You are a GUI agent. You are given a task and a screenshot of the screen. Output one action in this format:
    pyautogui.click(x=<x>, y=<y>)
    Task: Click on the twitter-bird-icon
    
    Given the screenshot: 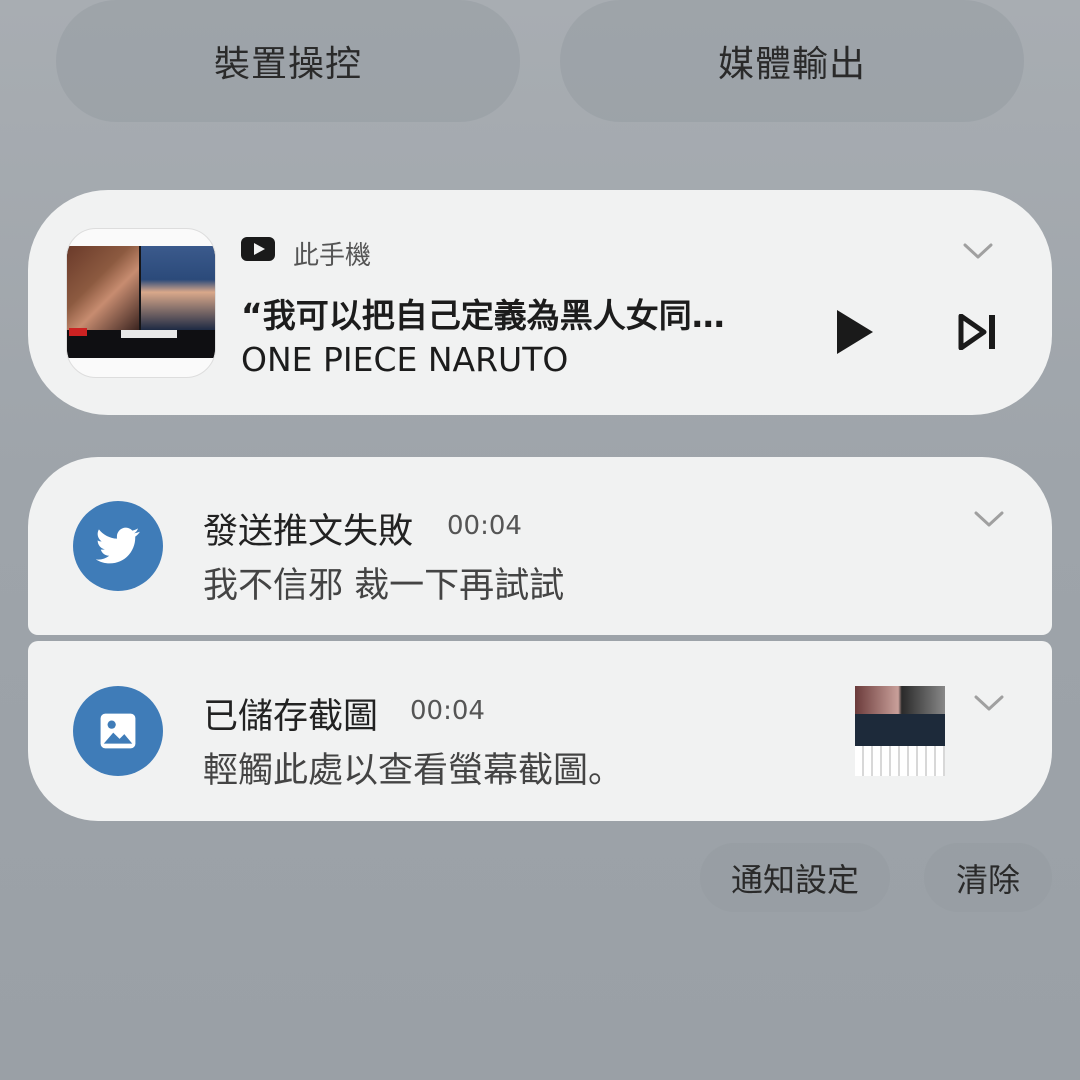 What is the action you would take?
    pyautogui.click(x=118, y=545)
    